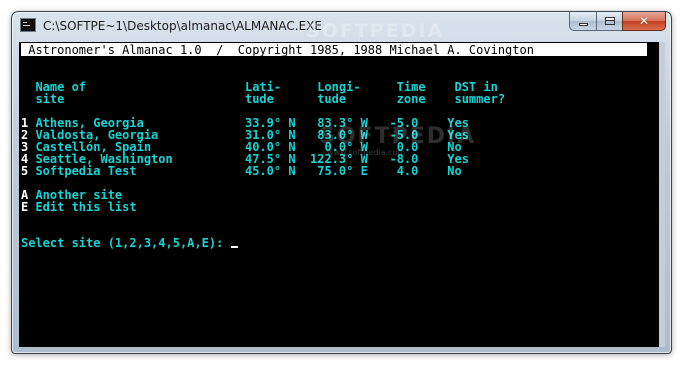 This screenshot has width=692, height=374. What do you see at coordinates (398, 136) in the screenshot?
I see `softpedia-watermark-body: SOFTPEDIA` at bounding box center [398, 136].